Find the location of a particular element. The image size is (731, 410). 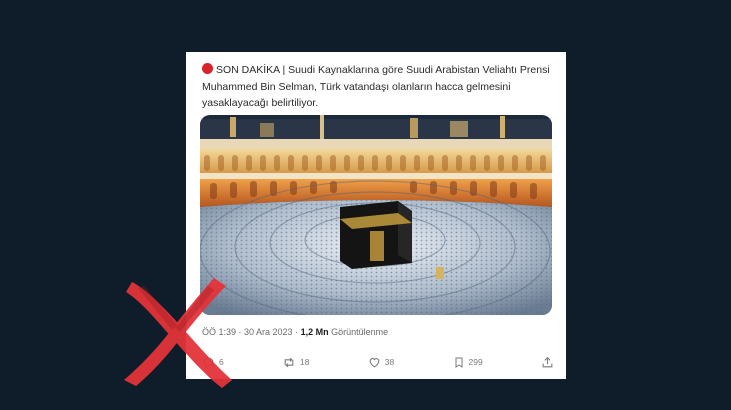

bookmark-icon is located at coordinates (459, 362).